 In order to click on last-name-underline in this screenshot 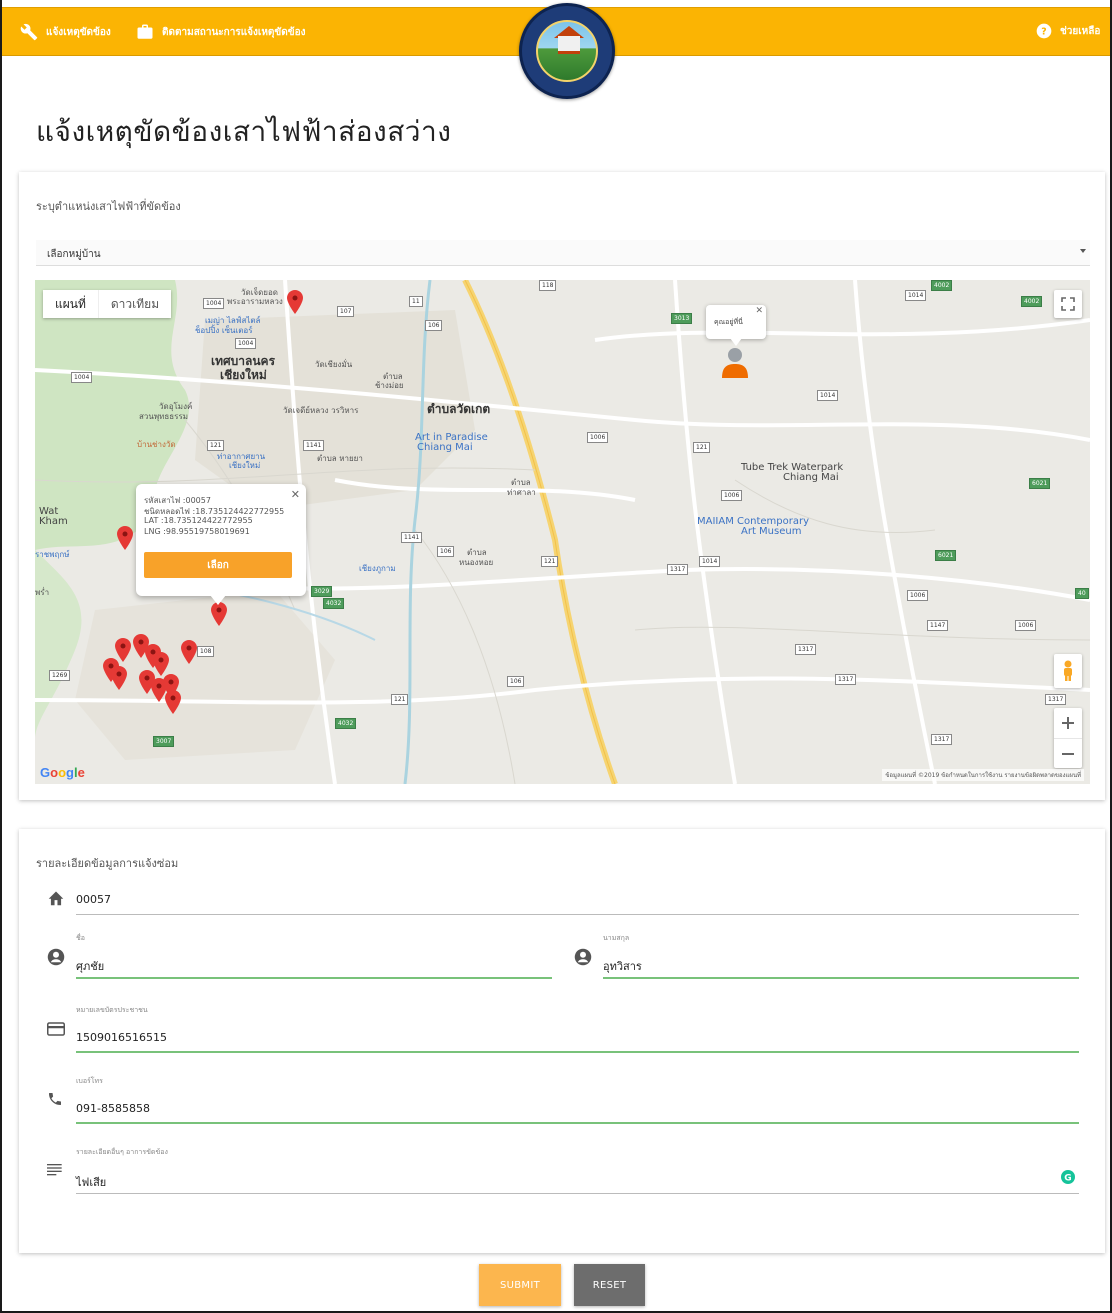, I will do `click(841, 978)`.